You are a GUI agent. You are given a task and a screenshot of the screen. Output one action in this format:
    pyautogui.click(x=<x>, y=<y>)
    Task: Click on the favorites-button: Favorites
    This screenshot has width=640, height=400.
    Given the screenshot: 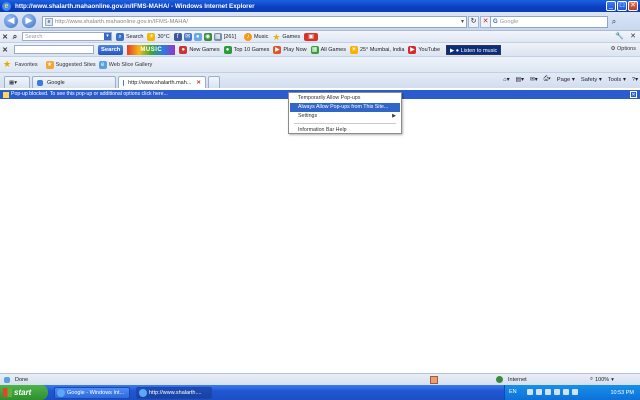 What is the action you would take?
    pyautogui.click(x=26, y=65)
    